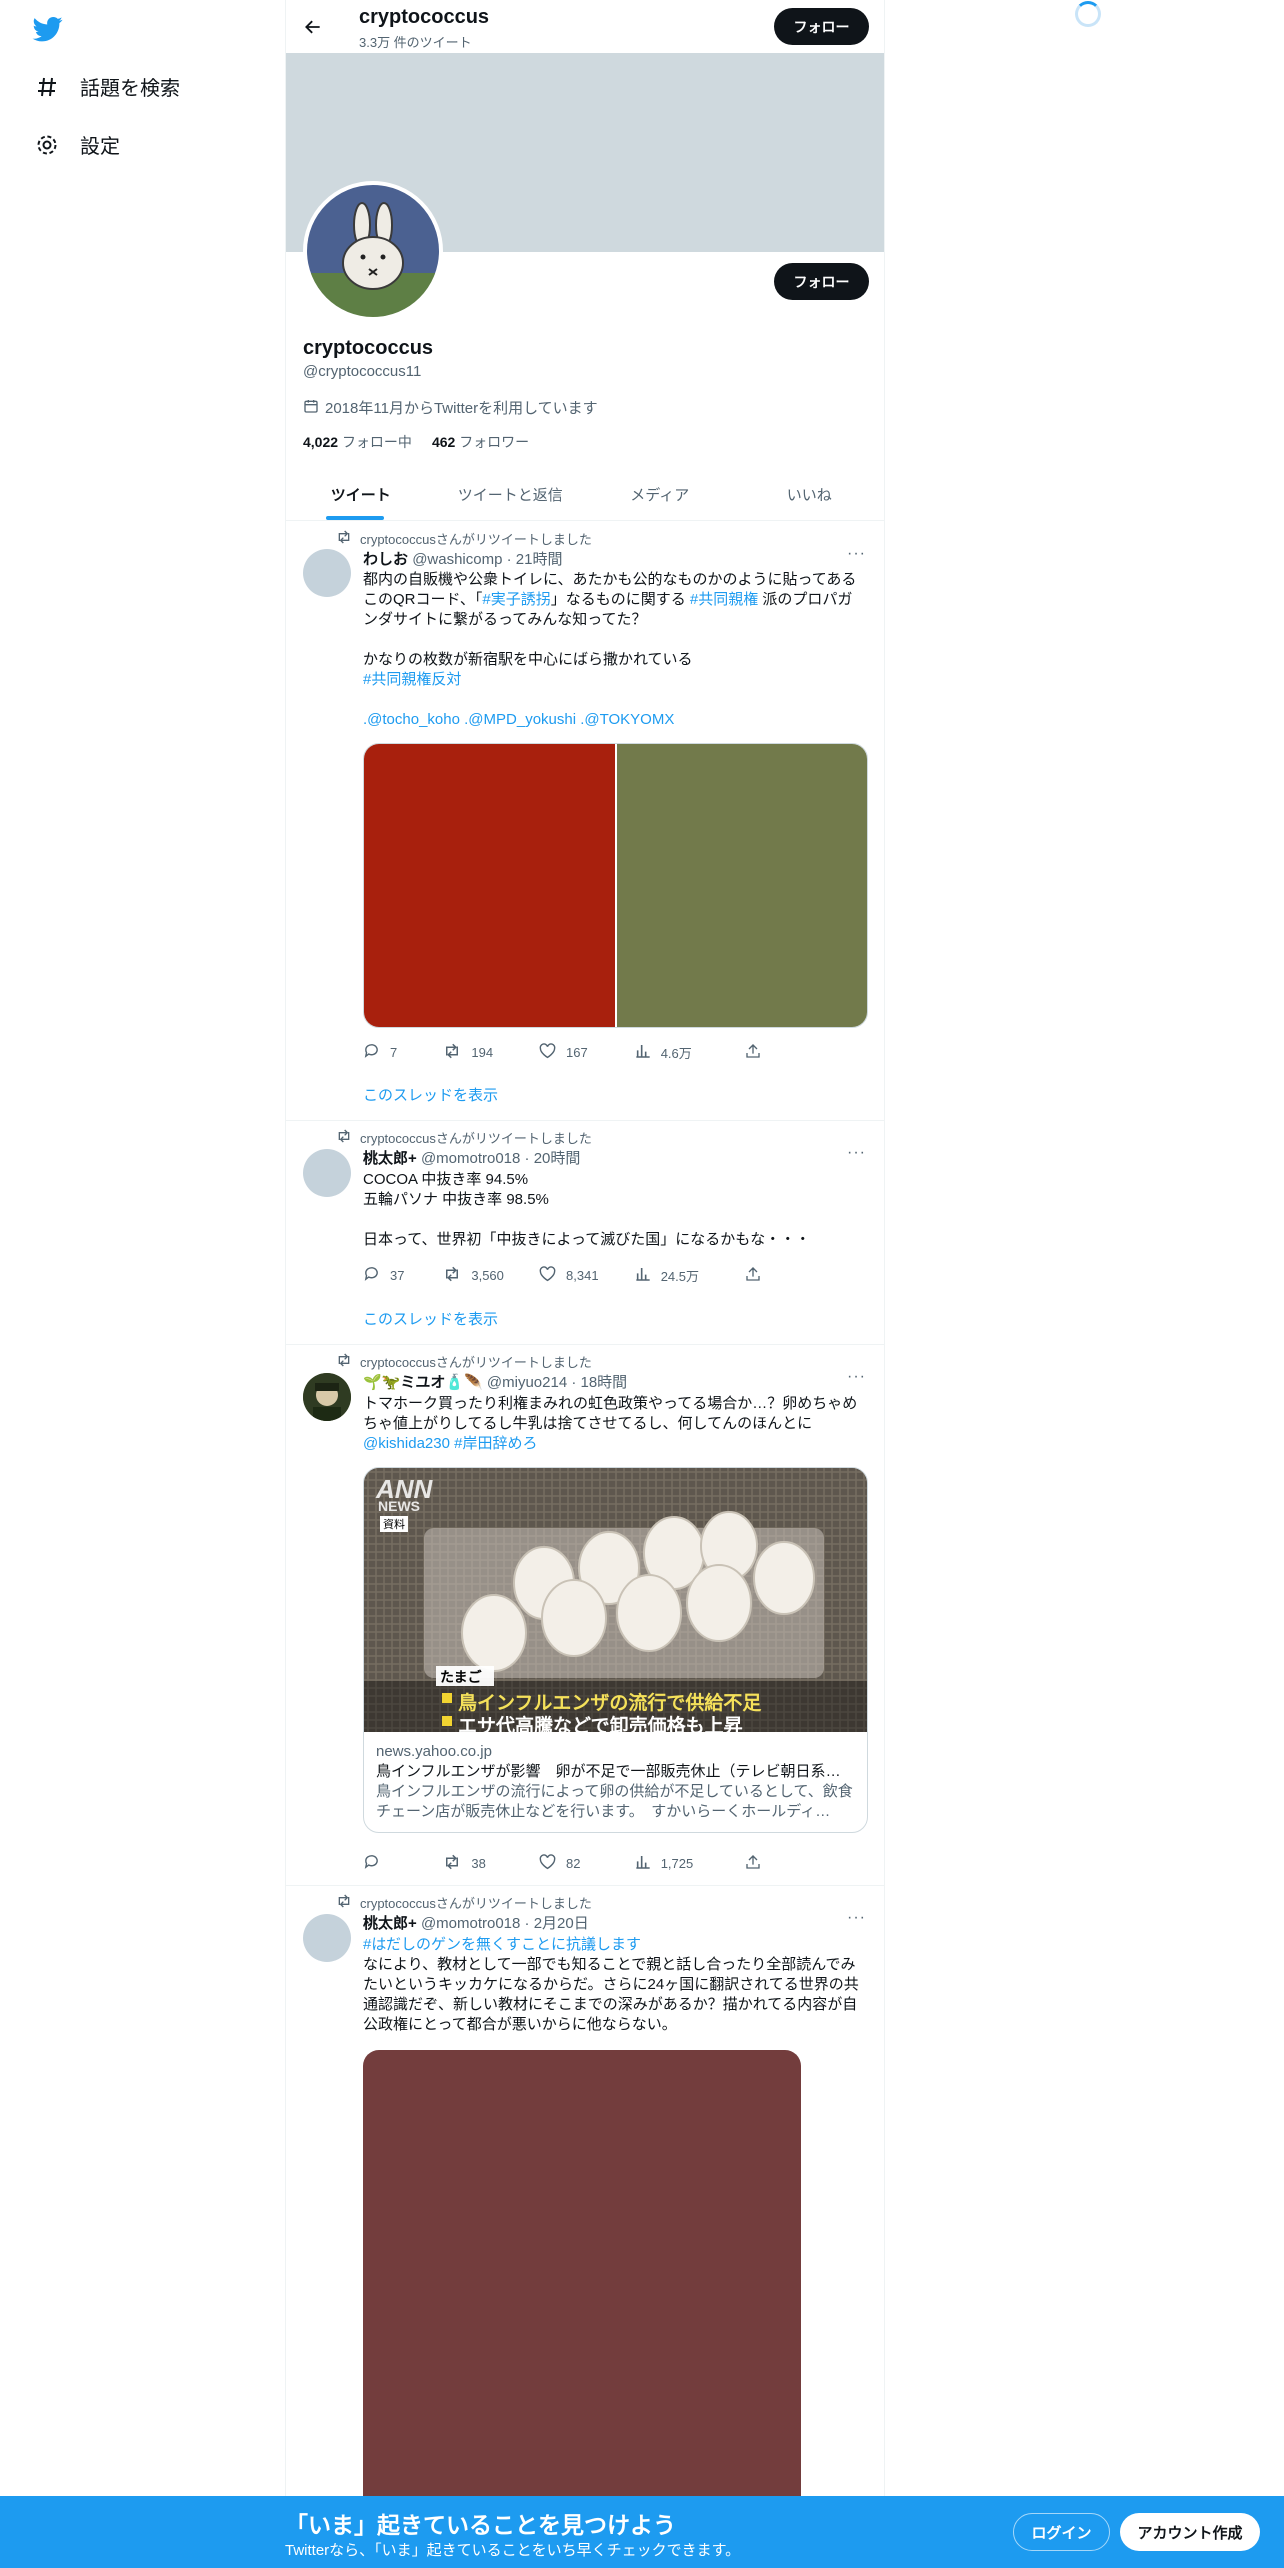 This screenshot has width=1284, height=2568. I want to click on reply-count: 37, so click(397, 1275).